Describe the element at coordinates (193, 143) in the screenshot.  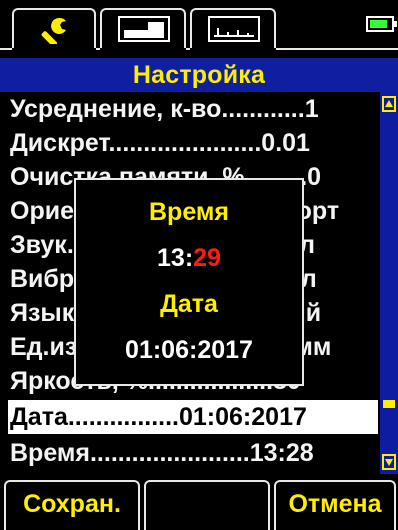
I see `menu-item-resolution: Дискрет......................0.01` at that location.